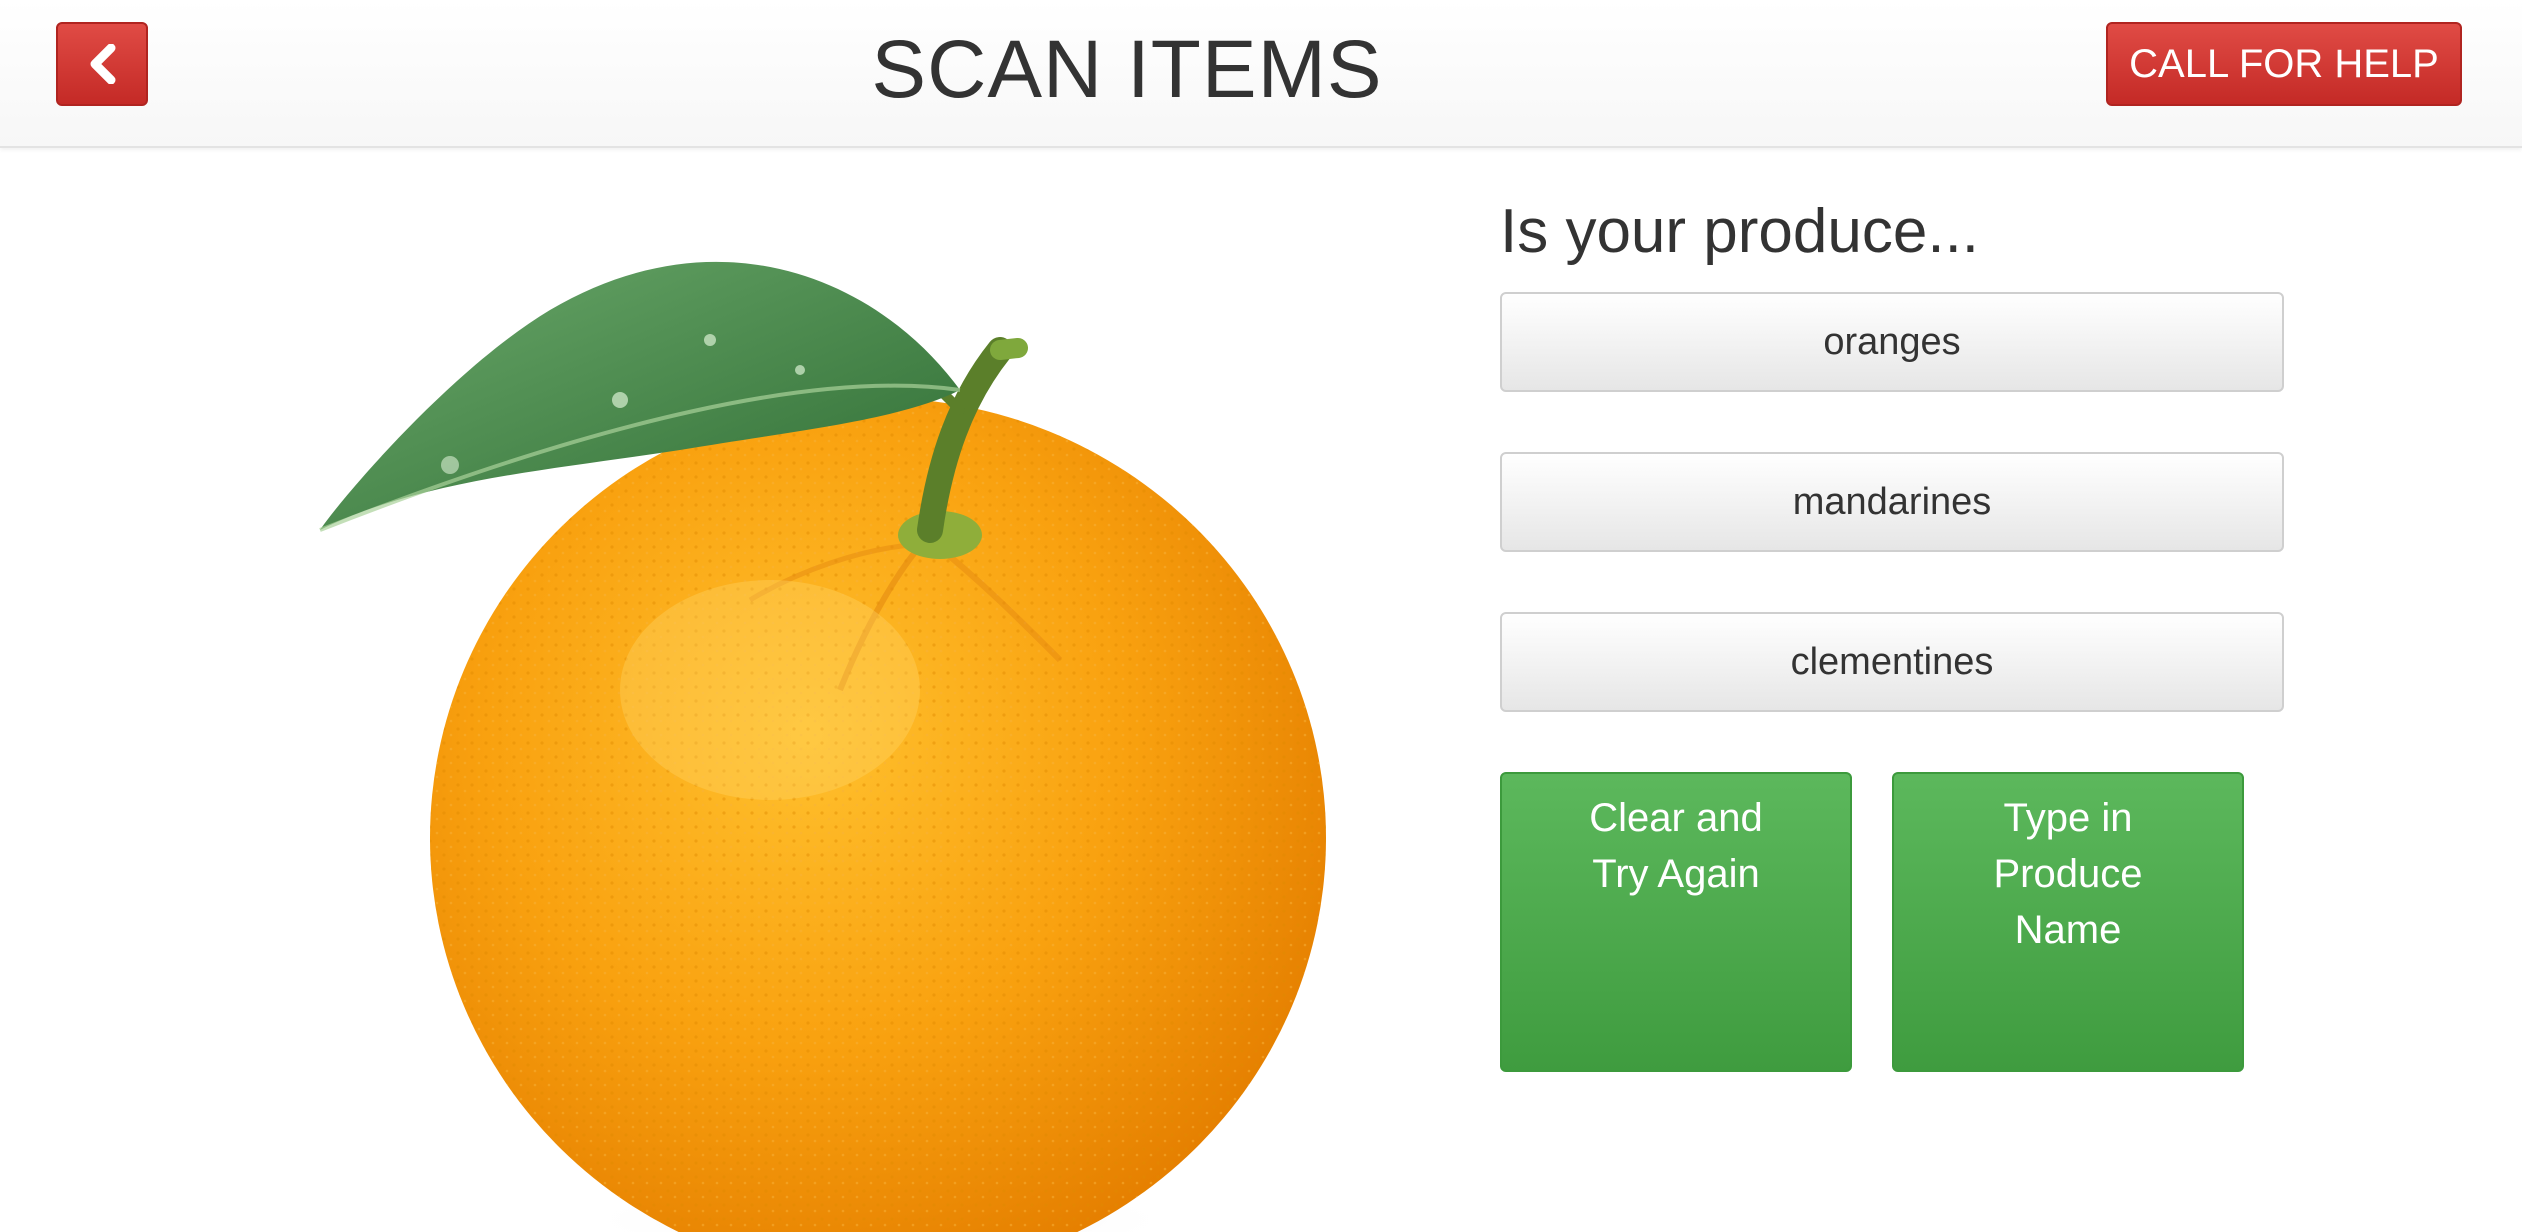 This screenshot has width=2522, height=1232. Describe the element at coordinates (1127, 69) in the screenshot. I see `page-title: SCAN ITEMS` at that location.